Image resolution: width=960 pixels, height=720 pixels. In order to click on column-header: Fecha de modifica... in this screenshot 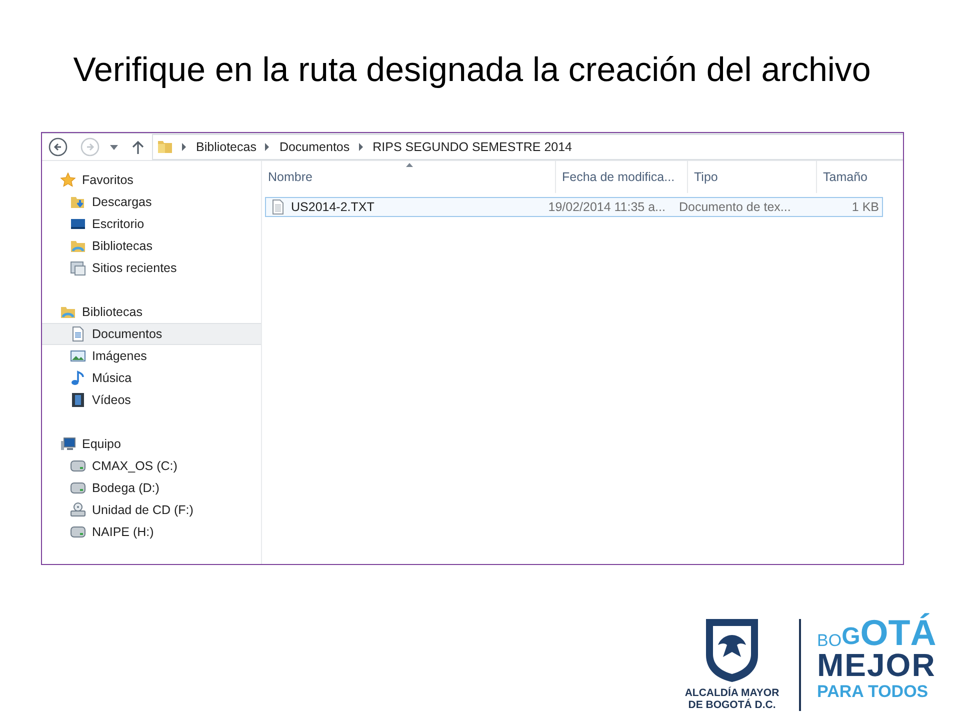, I will do `click(622, 177)`.